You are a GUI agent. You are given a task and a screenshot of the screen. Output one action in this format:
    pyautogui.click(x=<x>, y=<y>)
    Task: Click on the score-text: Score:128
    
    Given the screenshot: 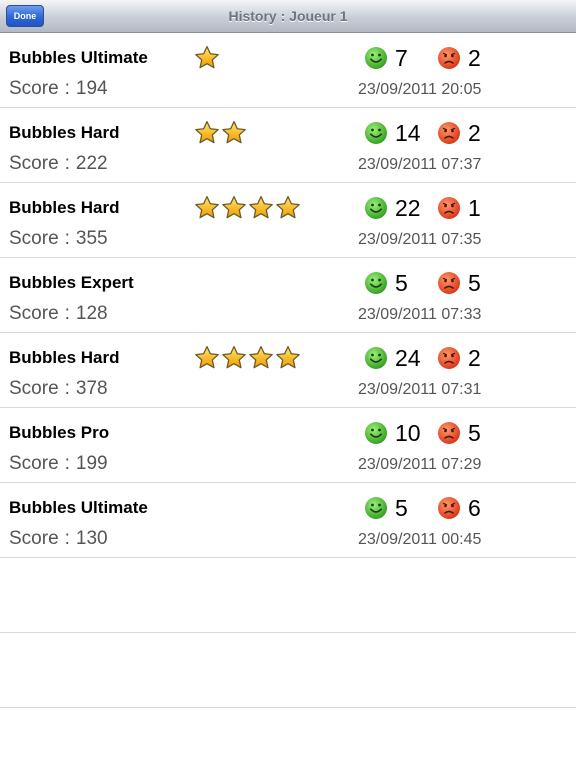 What is the action you would take?
    pyautogui.click(x=58, y=314)
    